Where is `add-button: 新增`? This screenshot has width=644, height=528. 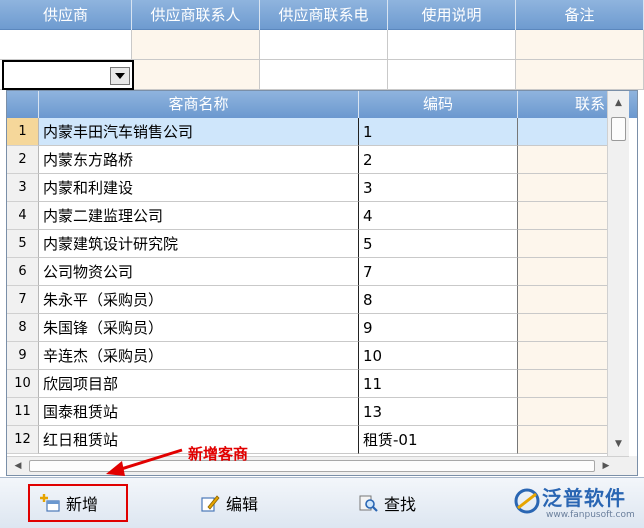 add-button: 新增 is located at coordinates (78, 503).